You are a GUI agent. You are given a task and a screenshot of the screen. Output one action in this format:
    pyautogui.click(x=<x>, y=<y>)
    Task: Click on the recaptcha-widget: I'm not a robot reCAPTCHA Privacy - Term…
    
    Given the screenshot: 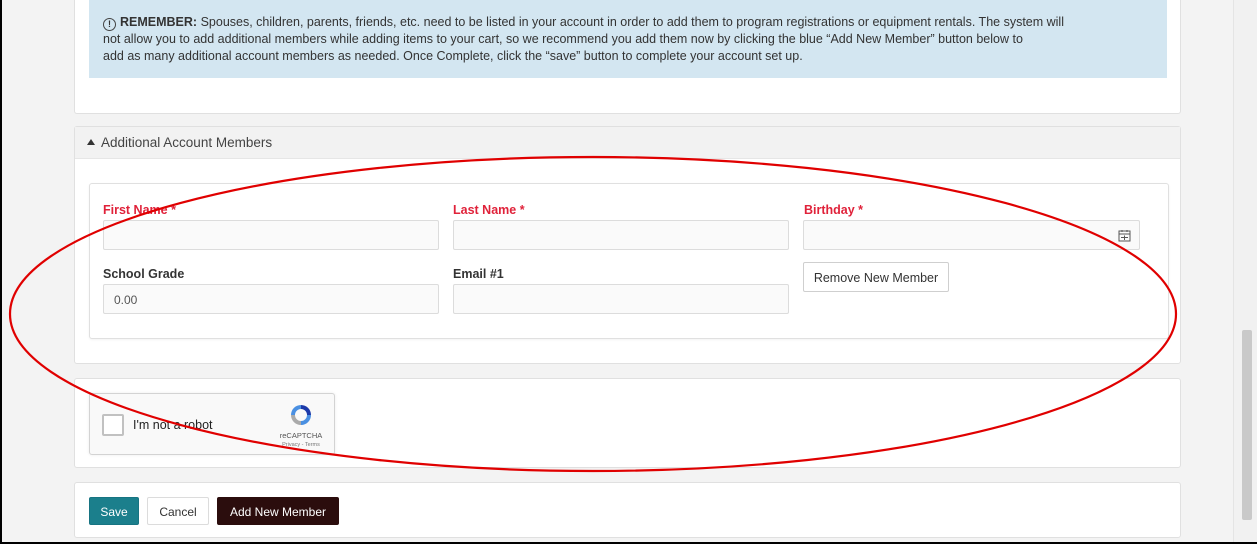 What is the action you would take?
    pyautogui.click(x=212, y=424)
    